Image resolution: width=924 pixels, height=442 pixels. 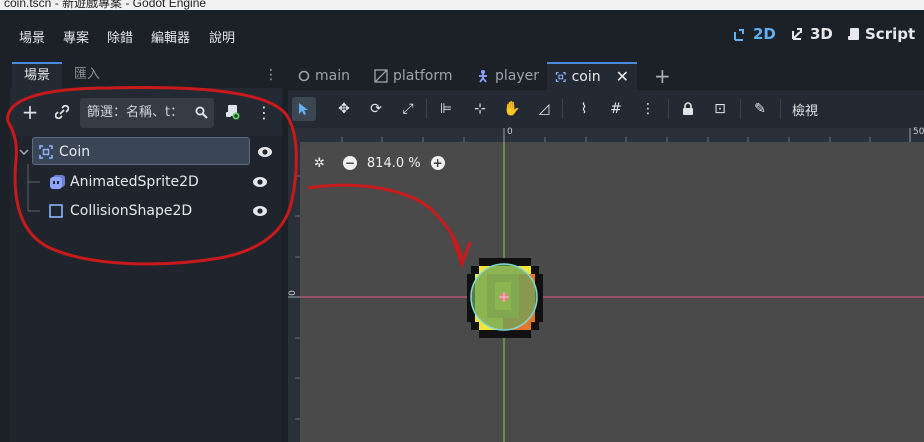 I want to click on menu-bar: 場景 專案 除錯 編輯器 說明 2D 3D Script, so click(x=462, y=36).